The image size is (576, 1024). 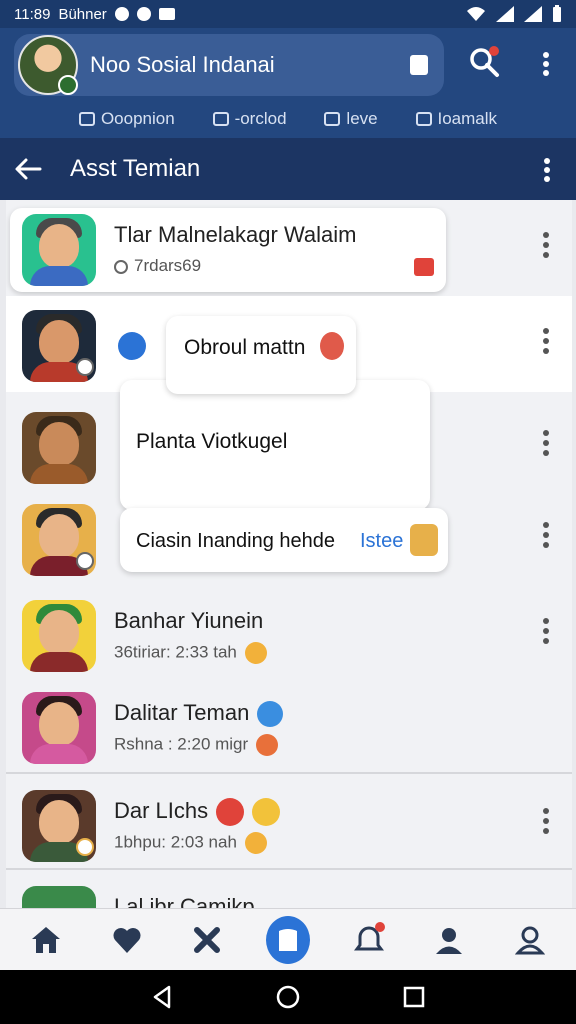 What do you see at coordinates (476, 14) in the screenshot?
I see `wifi-icon` at bounding box center [476, 14].